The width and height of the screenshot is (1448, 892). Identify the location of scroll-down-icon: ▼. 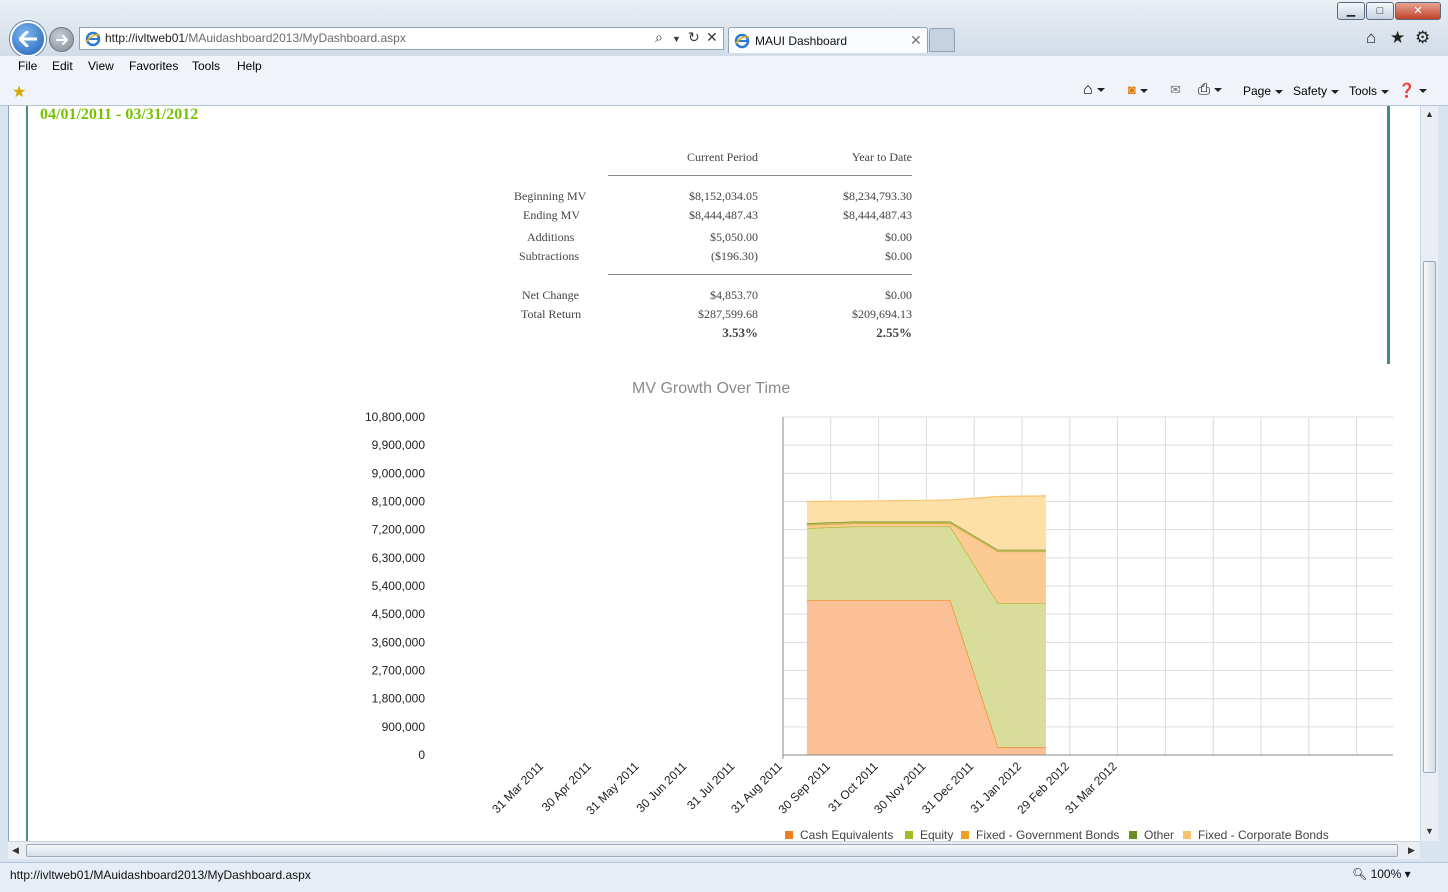
(1429, 831).